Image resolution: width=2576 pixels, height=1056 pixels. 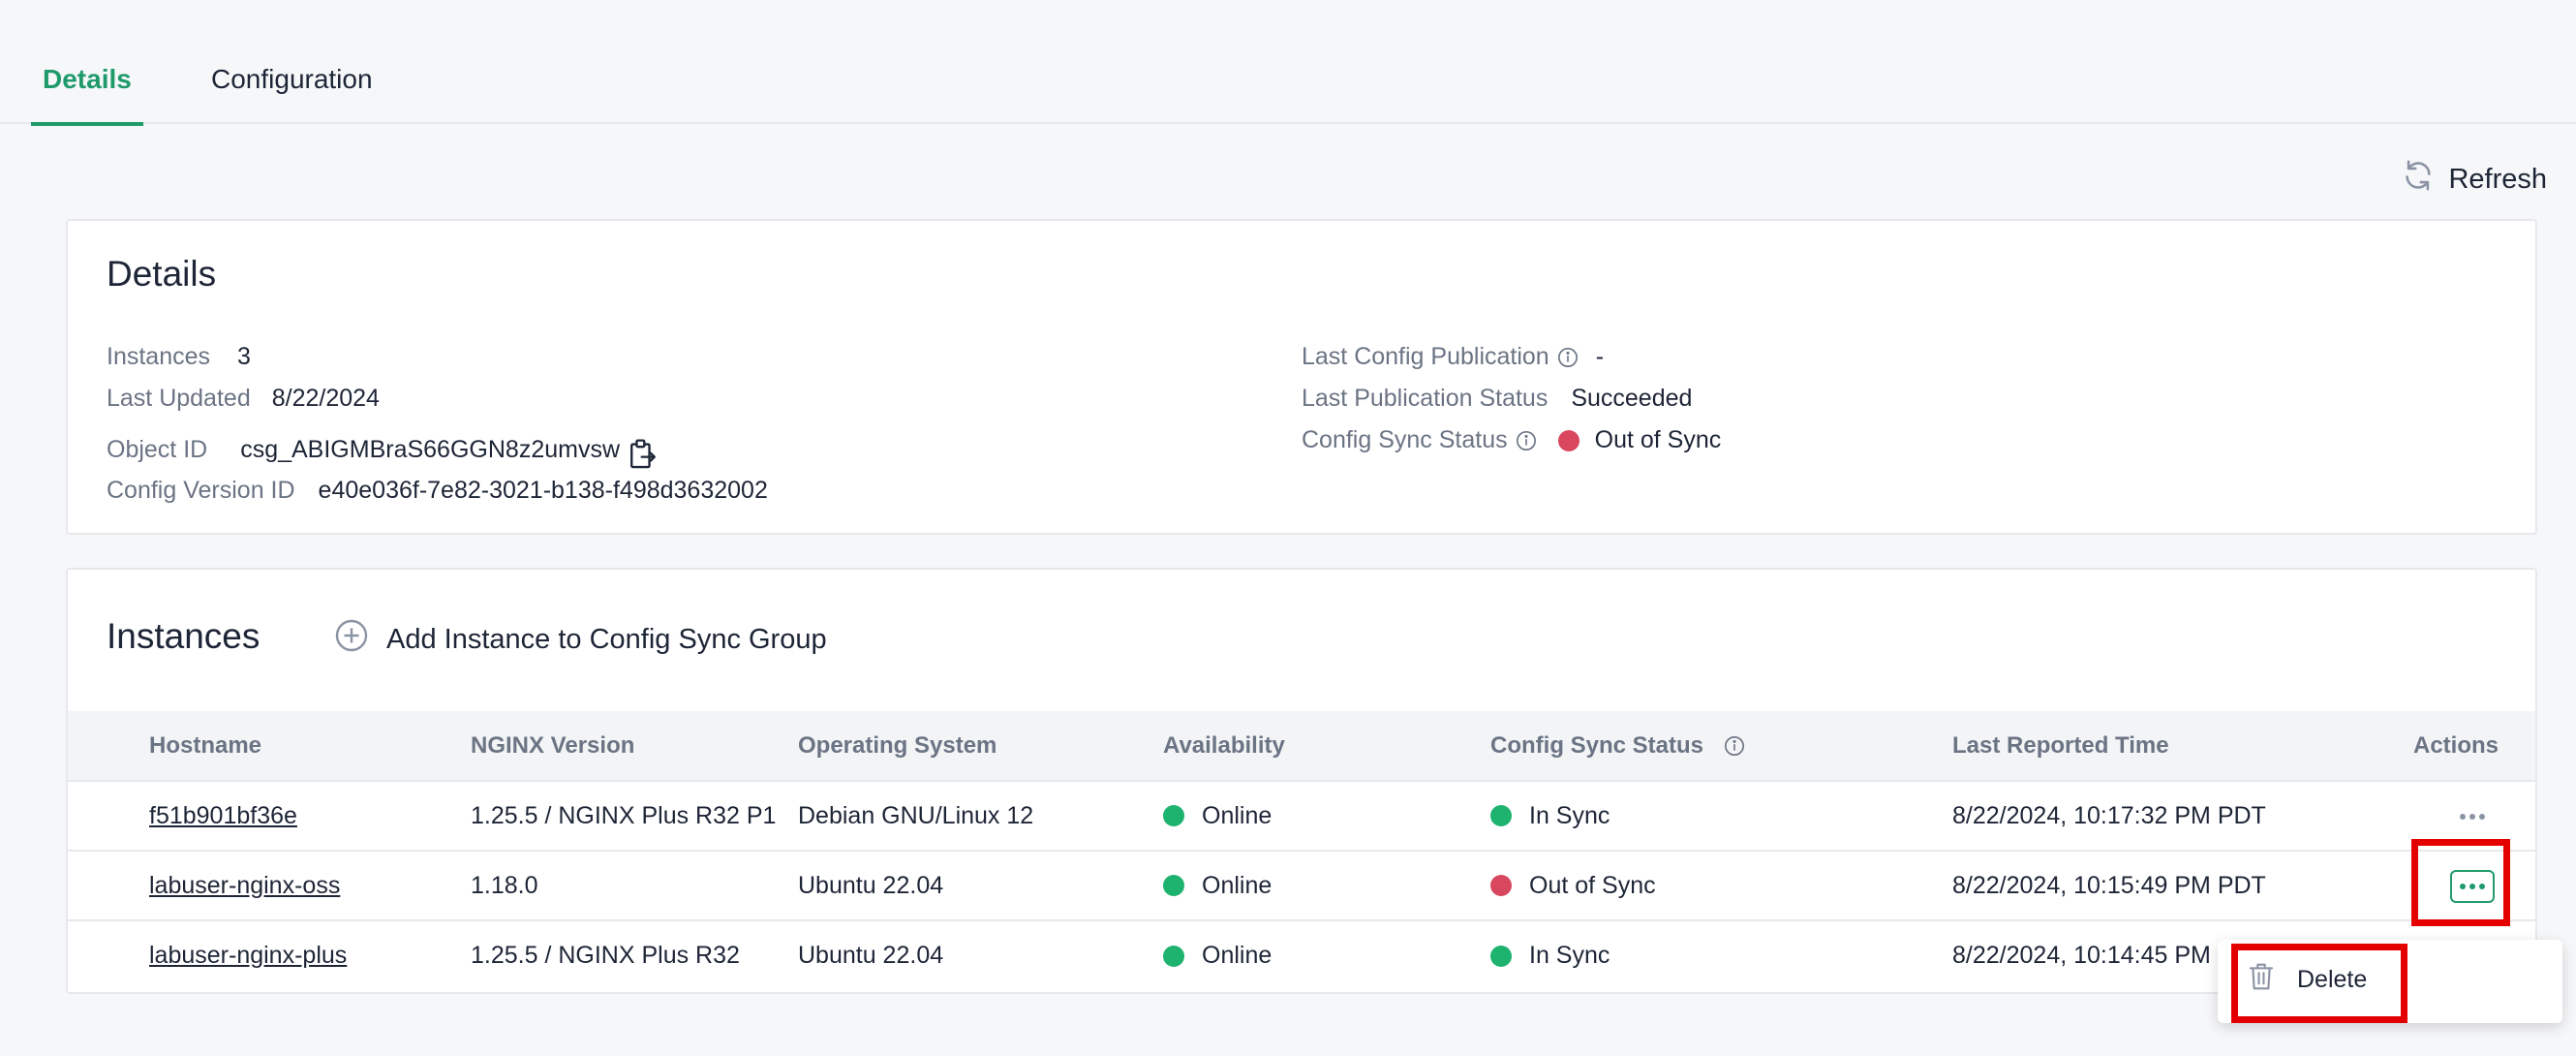 I want to click on last-config-publication-value: -, so click(x=1600, y=356).